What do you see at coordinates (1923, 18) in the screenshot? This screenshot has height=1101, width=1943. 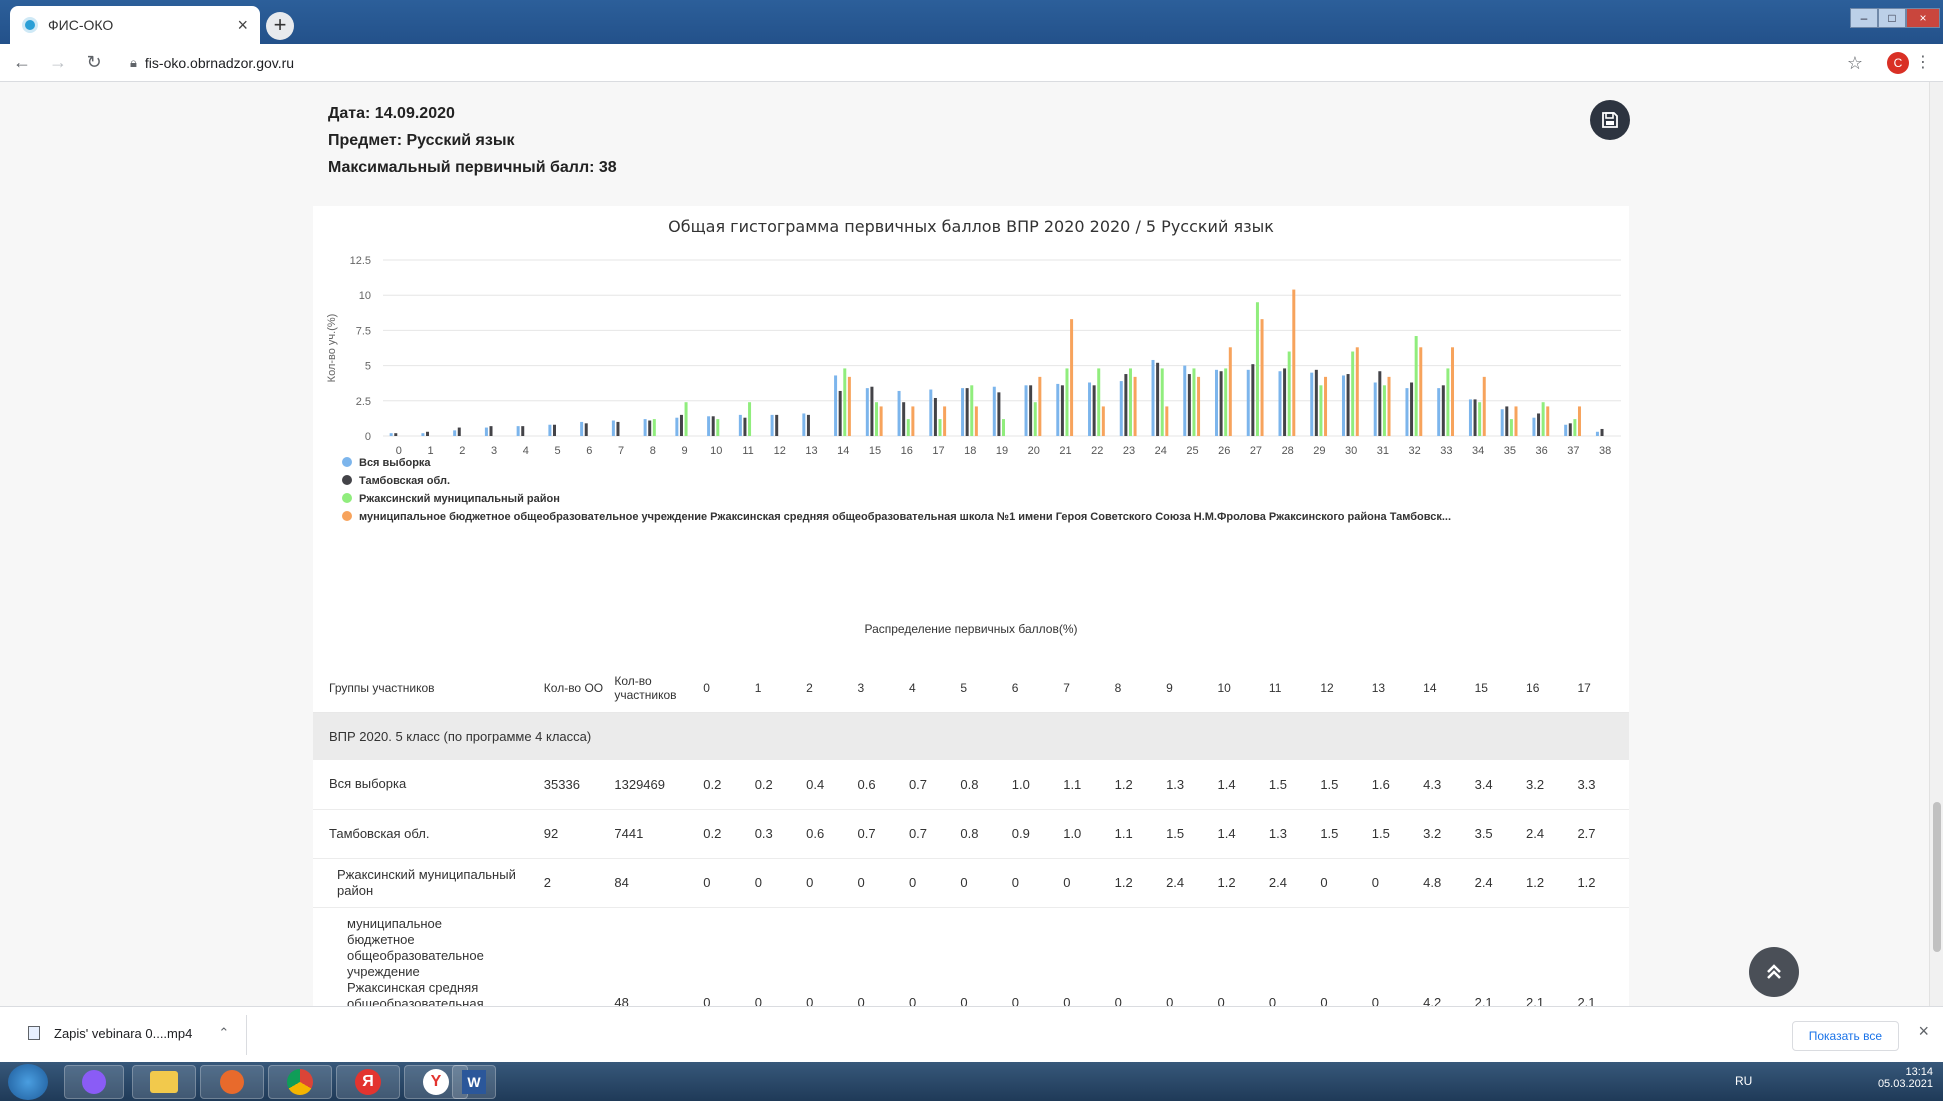 I see `window-close-button: ×` at bounding box center [1923, 18].